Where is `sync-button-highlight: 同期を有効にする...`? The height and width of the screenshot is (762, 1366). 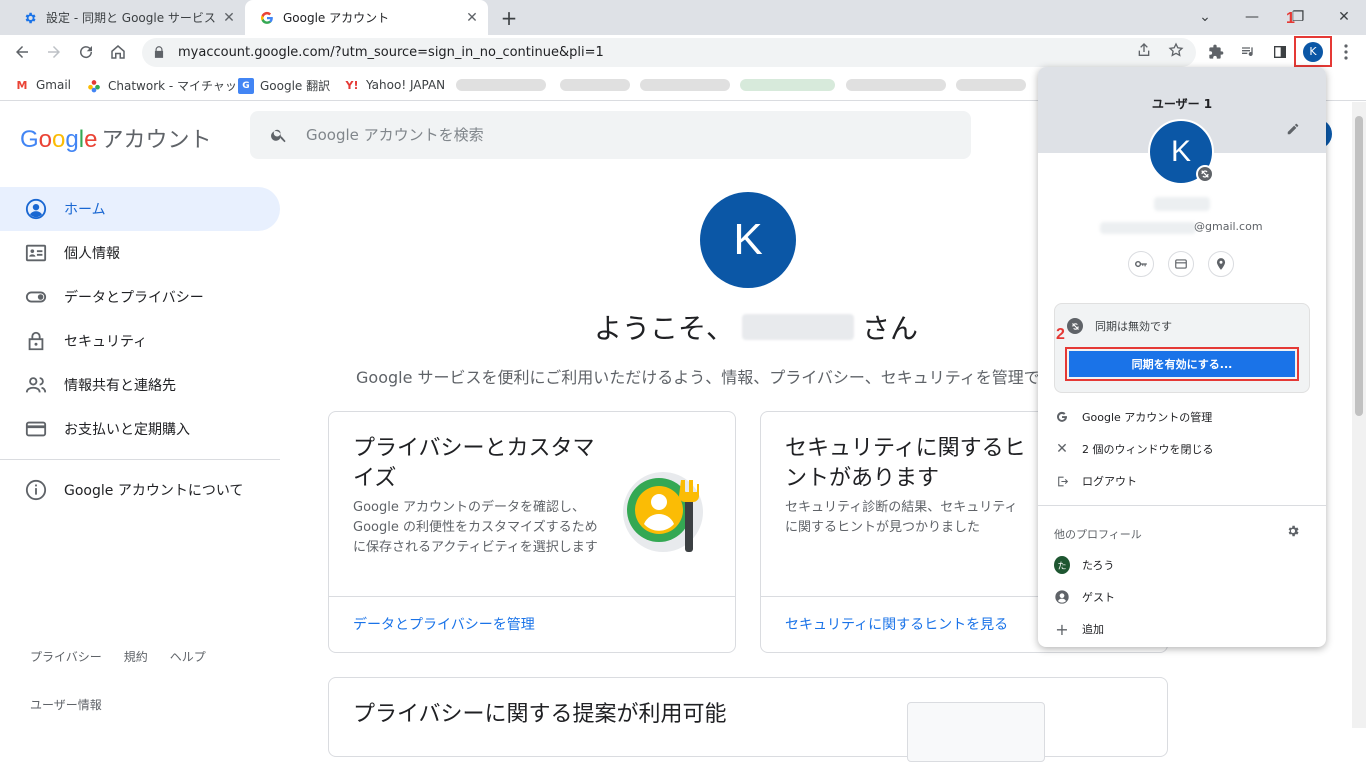
sync-button-highlight: 同期を有効にする... is located at coordinates (1182, 364).